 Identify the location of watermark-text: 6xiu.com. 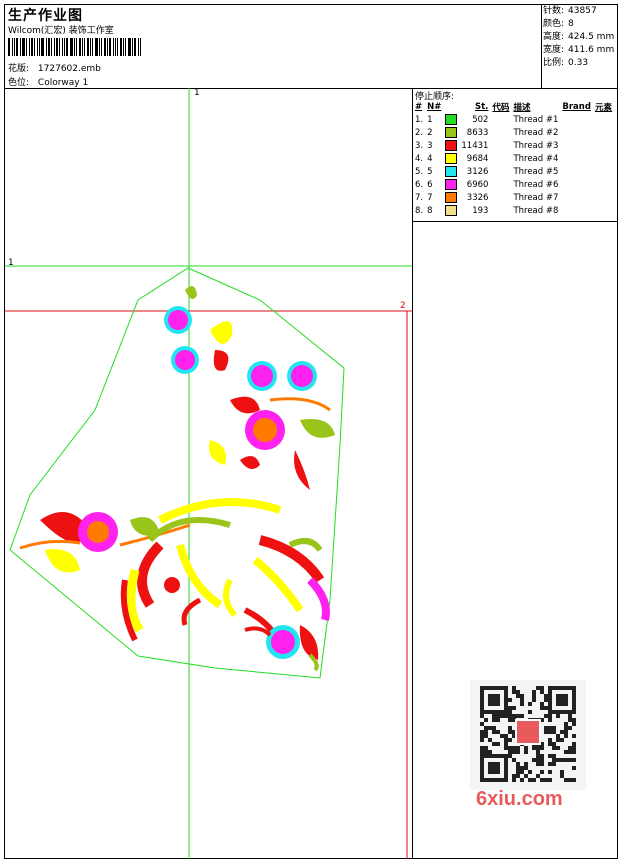
(519, 799).